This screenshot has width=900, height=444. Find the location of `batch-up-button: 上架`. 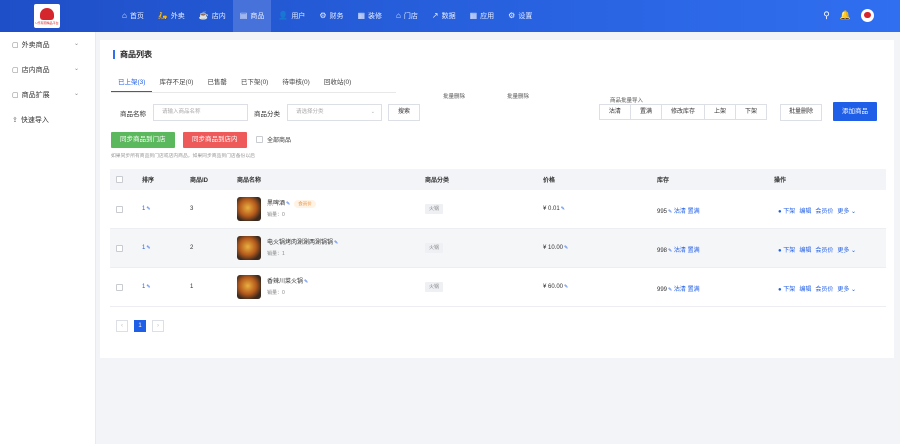

batch-up-button: 上架 is located at coordinates (719, 112).